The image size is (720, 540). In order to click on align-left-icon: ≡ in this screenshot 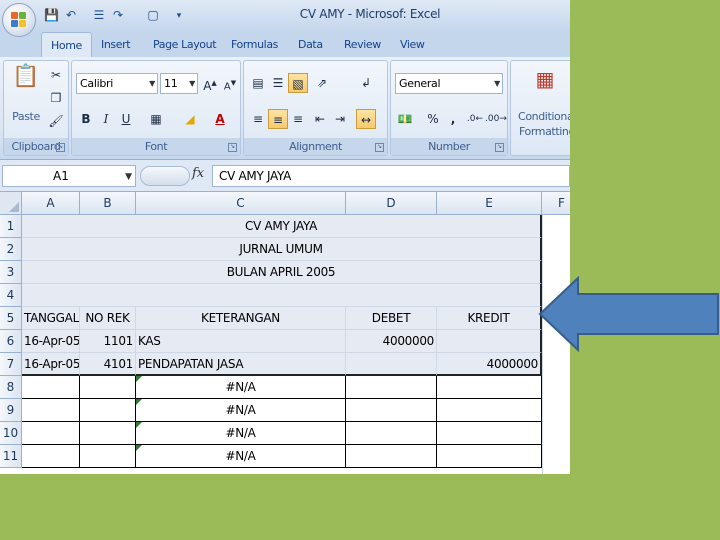, I will do `click(258, 119)`.